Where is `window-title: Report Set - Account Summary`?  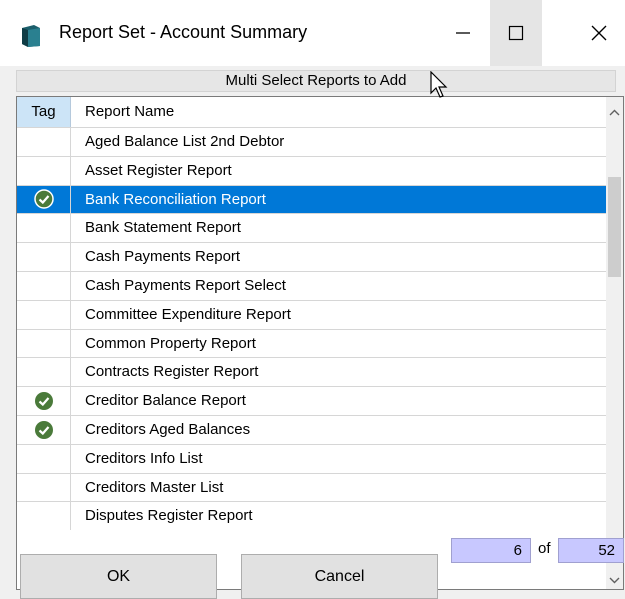
window-title: Report Set - Account Summary is located at coordinates (183, 32).